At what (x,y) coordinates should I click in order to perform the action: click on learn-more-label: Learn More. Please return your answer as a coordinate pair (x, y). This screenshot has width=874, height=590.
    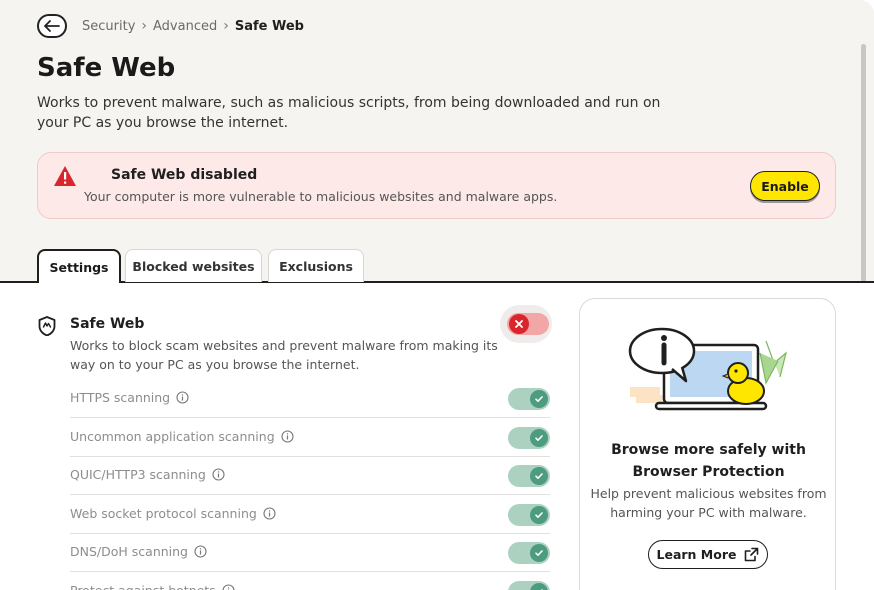
    Looking at the image, I should click on (696, 554).